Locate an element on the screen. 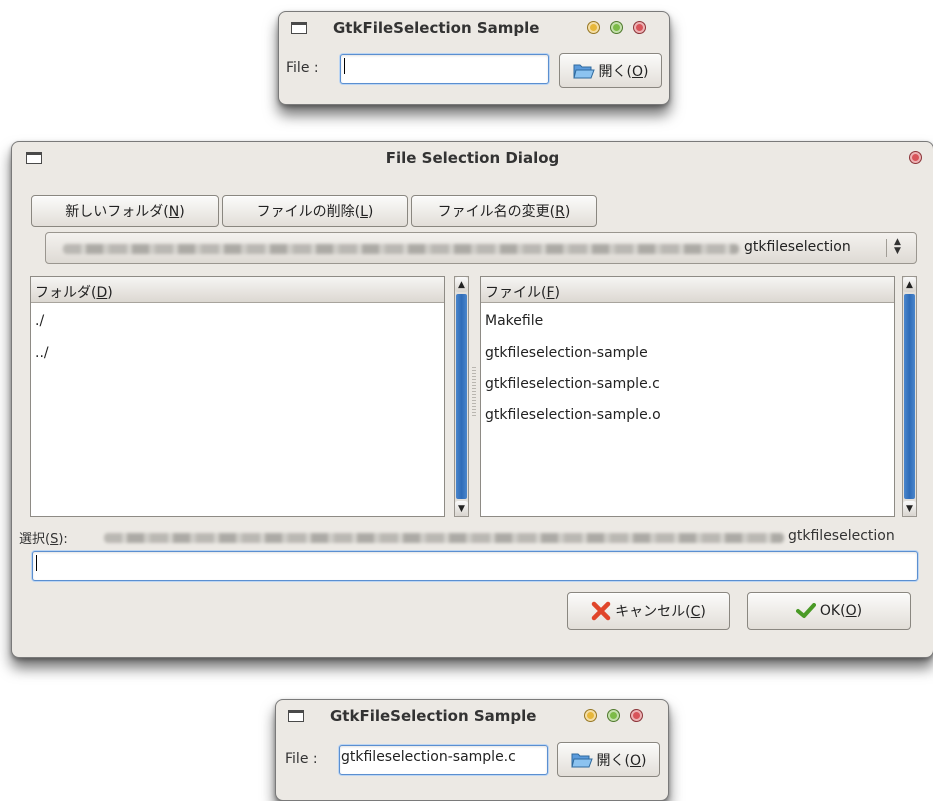 Image resolution: width=933 pixels, height=801 pixels. checkmark-icon is located at coordinates (805, 610).